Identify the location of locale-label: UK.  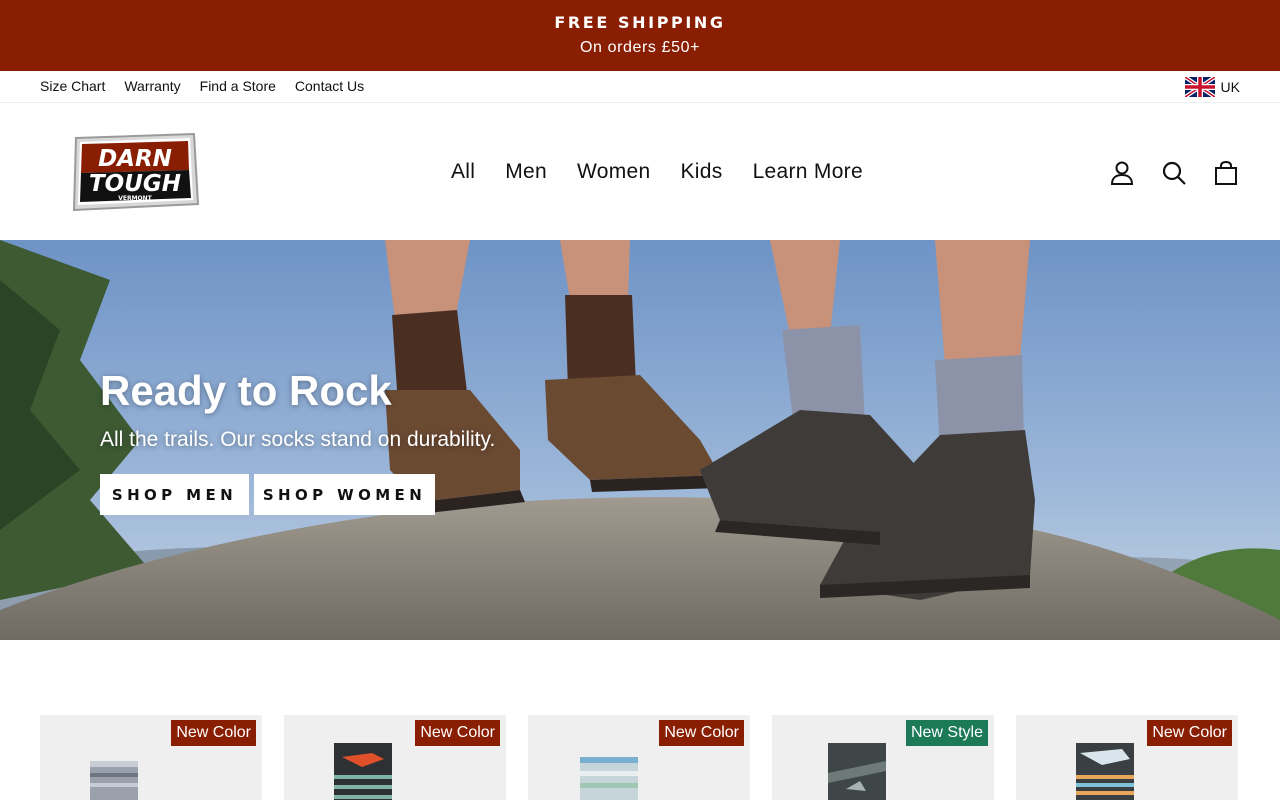
(1230, 87).